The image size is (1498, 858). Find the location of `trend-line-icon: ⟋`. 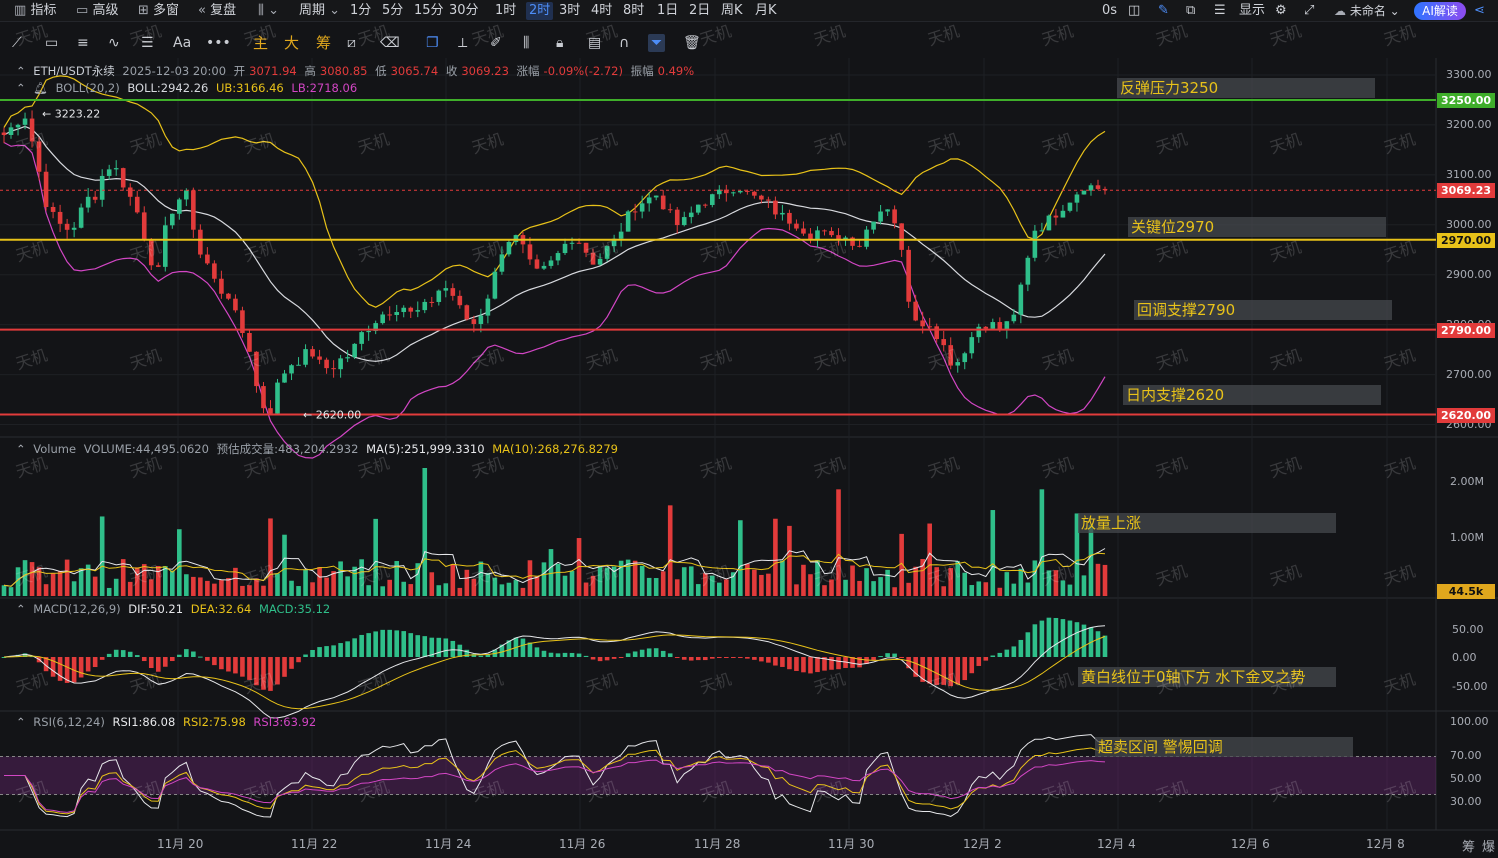

trend-line-icon: ⟋ is located at coordinates (17, 43).